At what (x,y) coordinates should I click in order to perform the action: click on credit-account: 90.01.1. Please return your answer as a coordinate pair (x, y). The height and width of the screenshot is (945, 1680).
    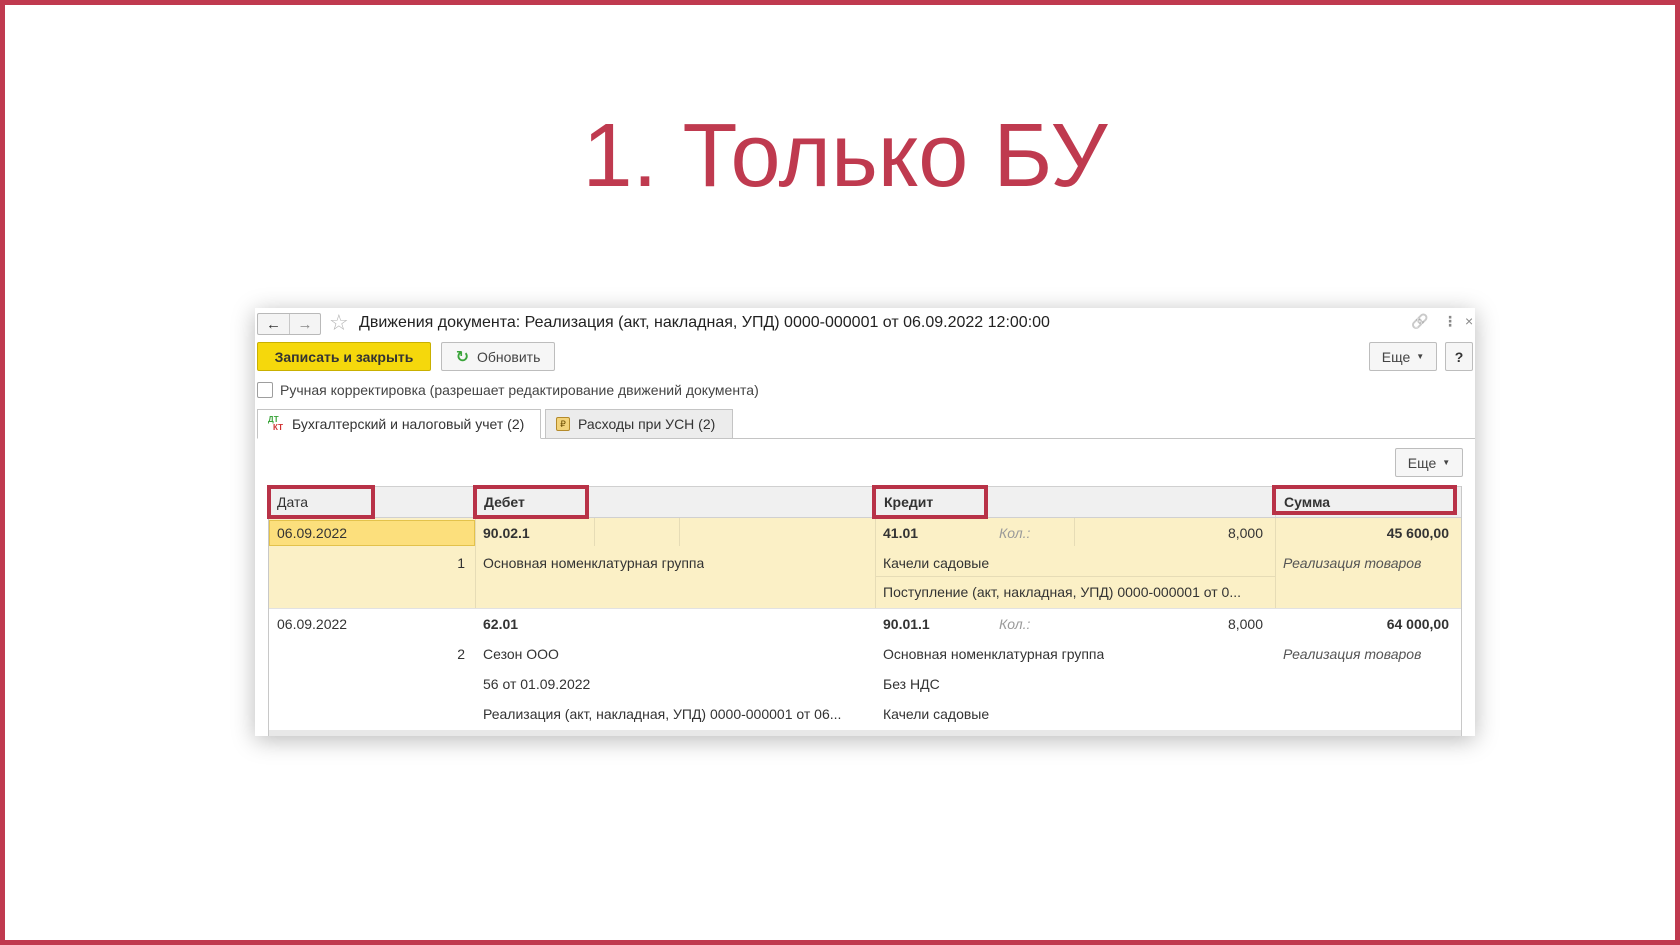
    Looking at the image, I should click on (906, 624).